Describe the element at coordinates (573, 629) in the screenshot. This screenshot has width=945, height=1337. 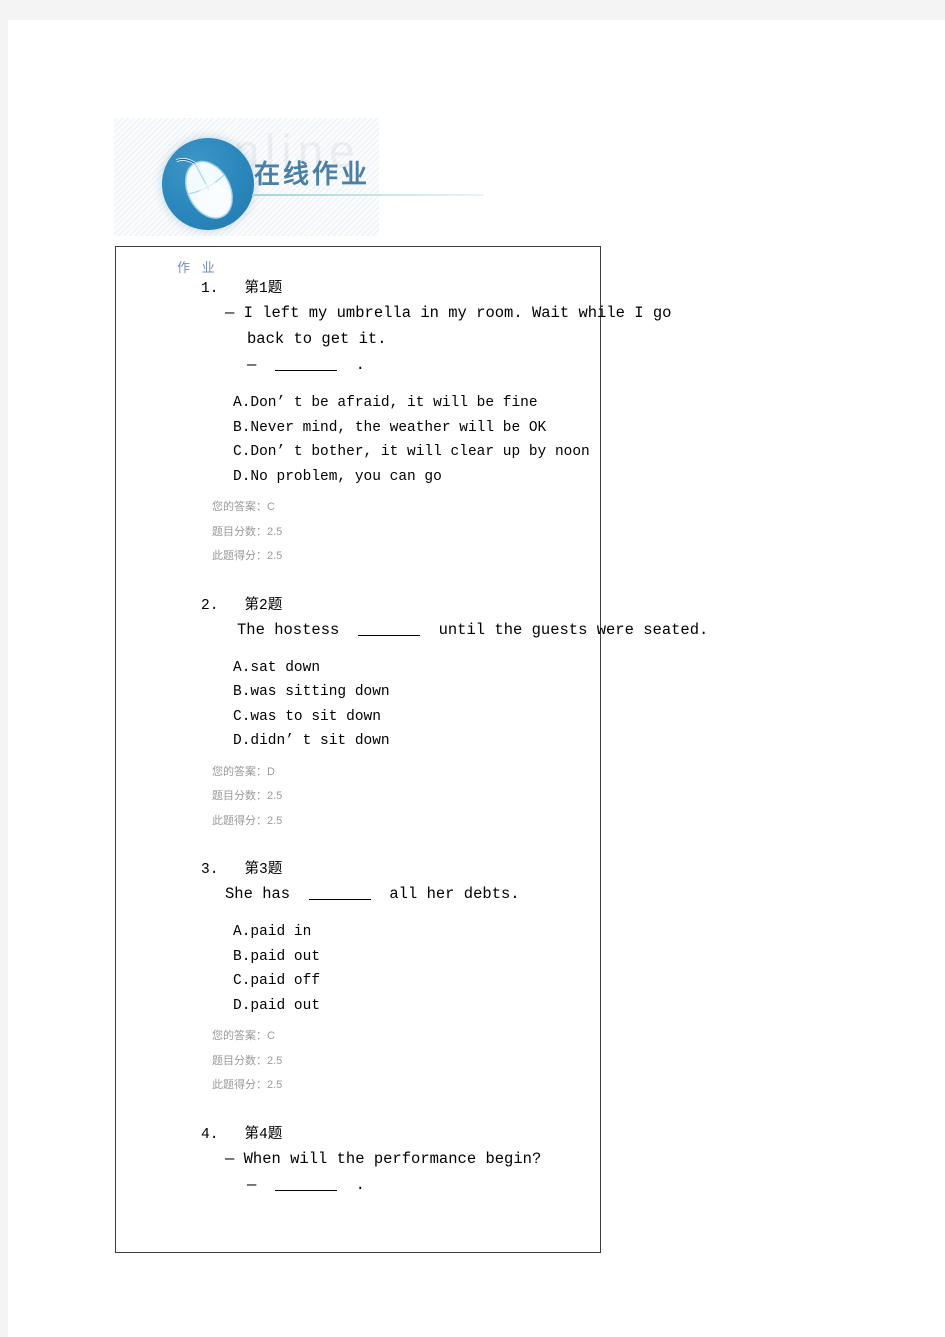
I see `stem-suffix: until the guests were seated.` at that location.